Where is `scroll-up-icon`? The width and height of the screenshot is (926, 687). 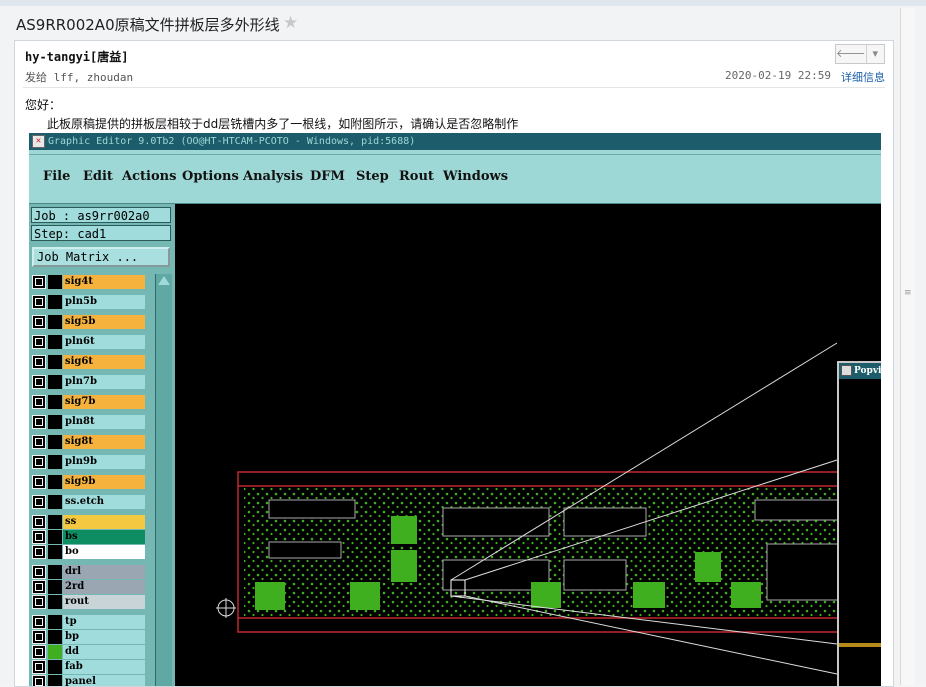
scroll-up-icon is located at coordinates (164, 280).